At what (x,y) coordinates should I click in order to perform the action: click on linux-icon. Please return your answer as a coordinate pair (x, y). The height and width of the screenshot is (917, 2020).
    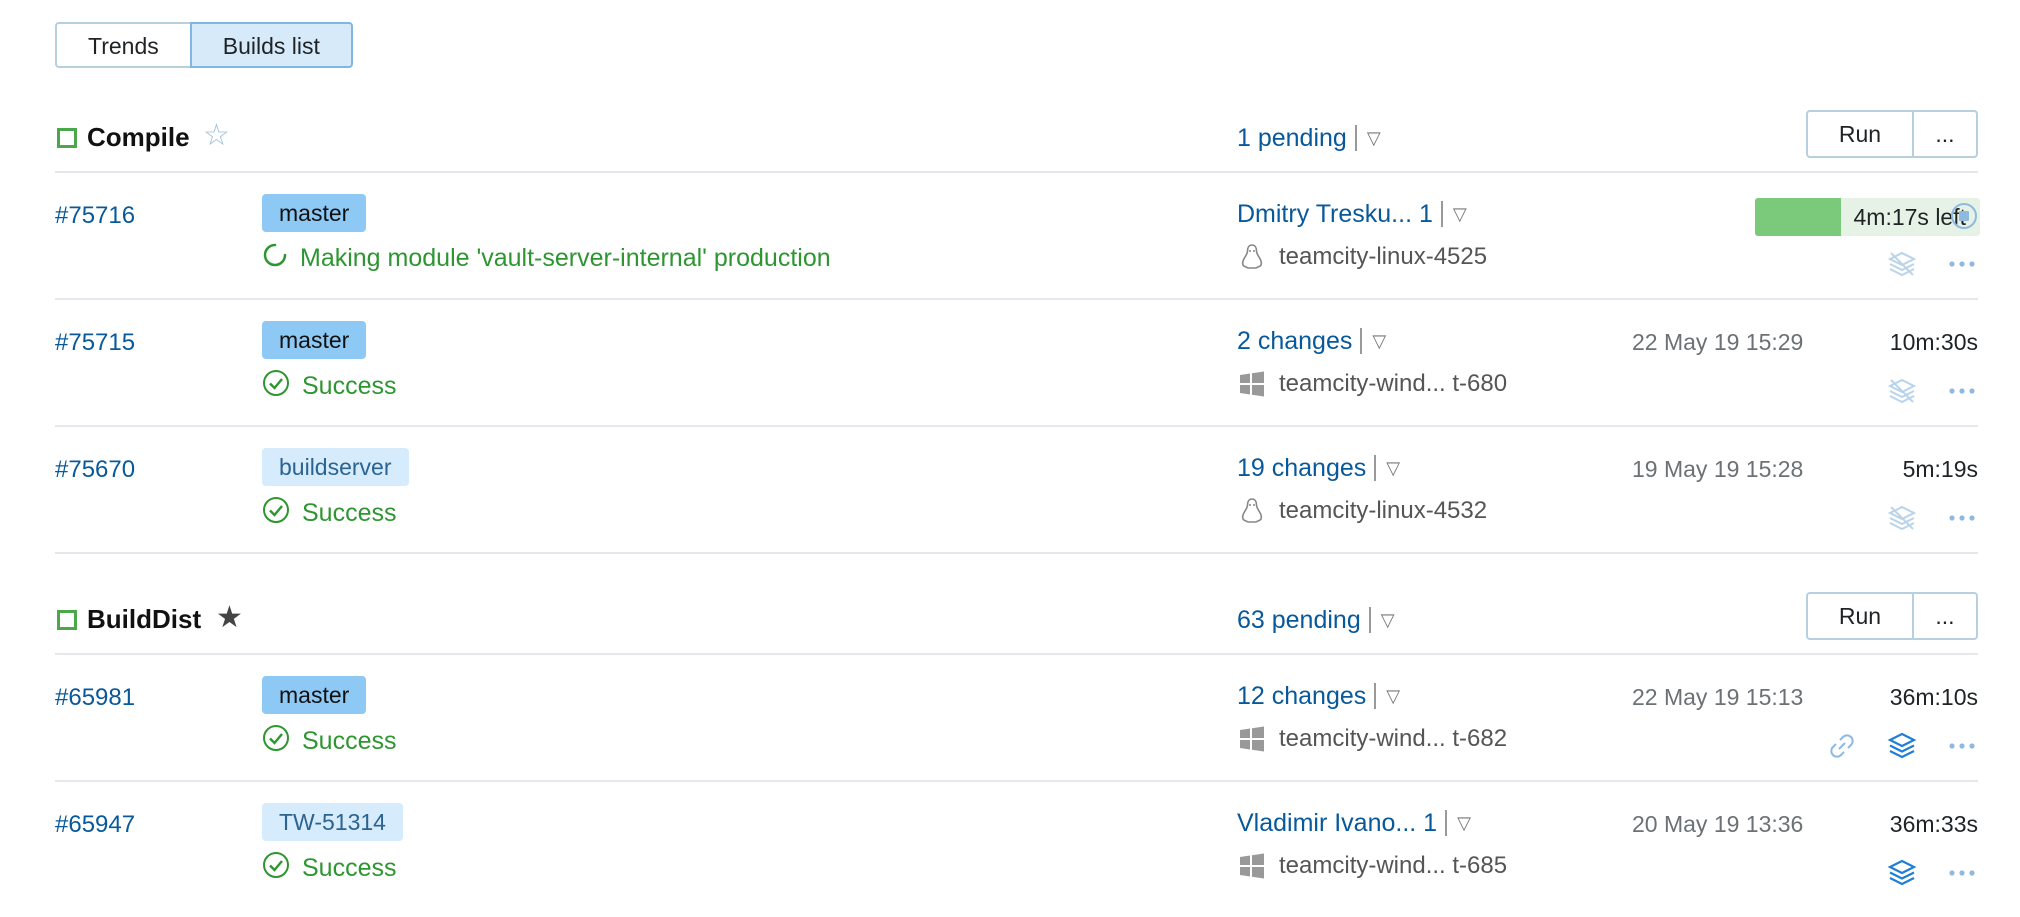
    Looking at the image, I should click on (1252, 511).